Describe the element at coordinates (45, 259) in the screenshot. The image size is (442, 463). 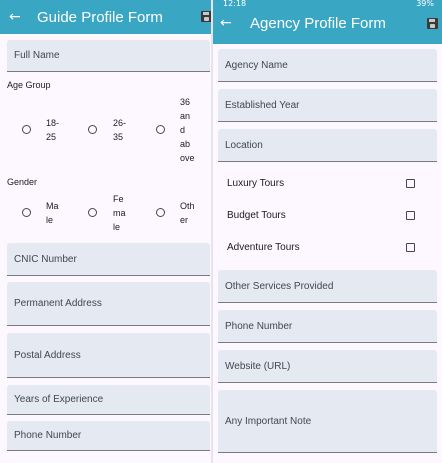
I see `cnic-placeholder: CNIC Number` at that location.